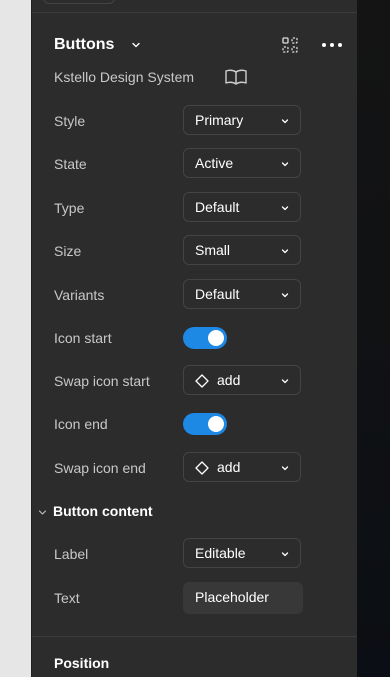  I want to click on section-title: Button content, so click(103, 511).